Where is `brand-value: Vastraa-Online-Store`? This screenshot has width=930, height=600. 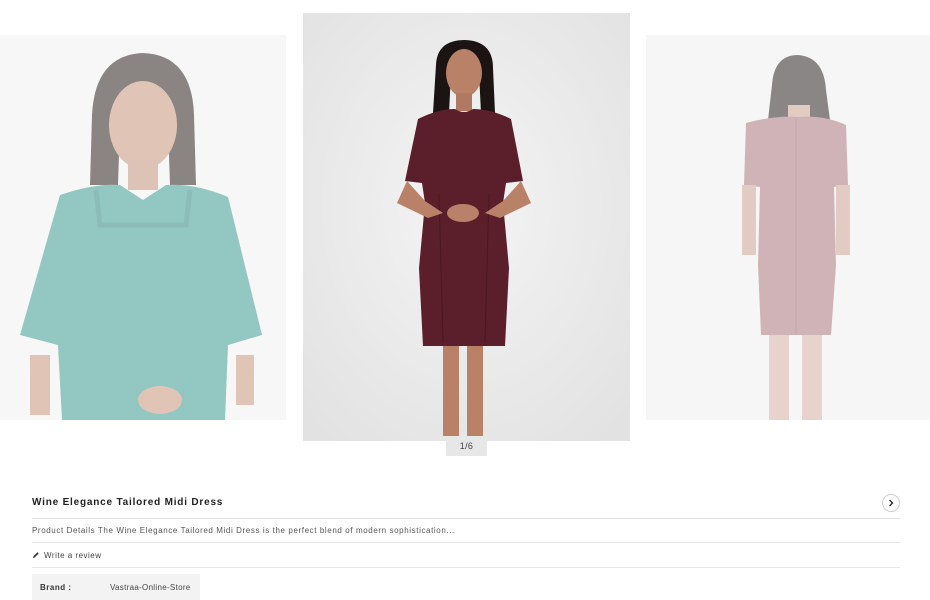
brand-value: Vastraa-Online-Store is located at coordinates (150, 587).